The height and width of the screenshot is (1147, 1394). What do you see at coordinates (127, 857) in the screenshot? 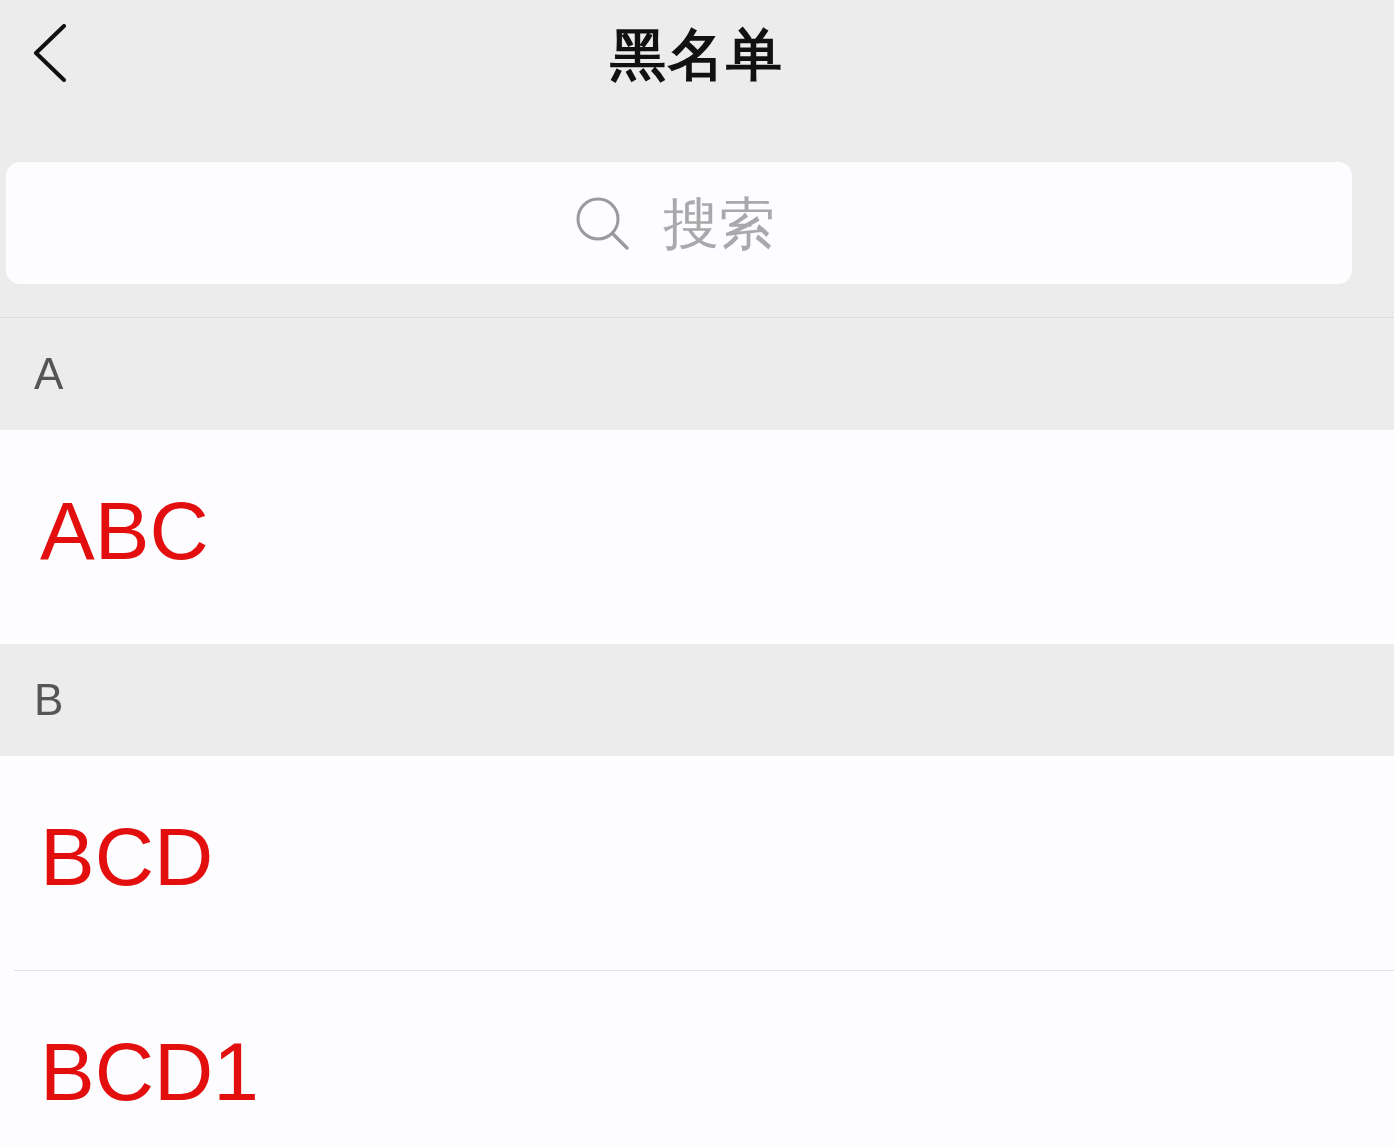
I see `contact-name: BCD` at bounding box center [127, 857].